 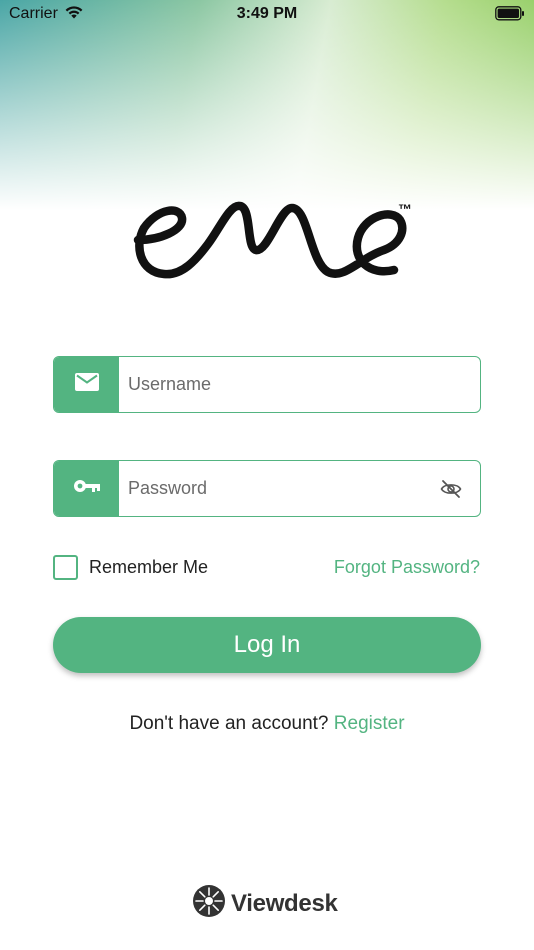 I want to click on register-prompt: Don't have an account?, so click(x=229, y=723).